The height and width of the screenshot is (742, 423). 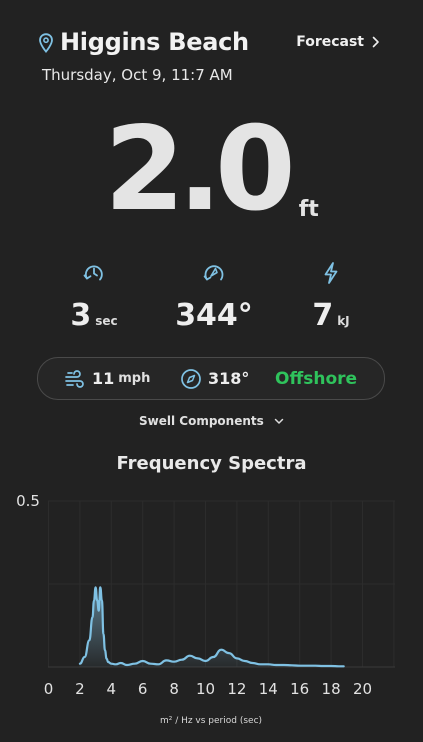 I want to click on spectra-points, so click(x=211, y=627).